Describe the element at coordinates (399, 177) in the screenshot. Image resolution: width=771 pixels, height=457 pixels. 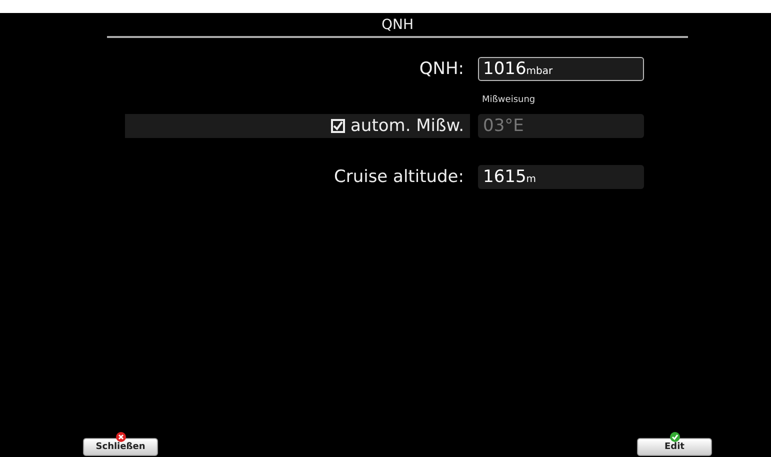
I see `field-label: Cruise altitude:` at that location.